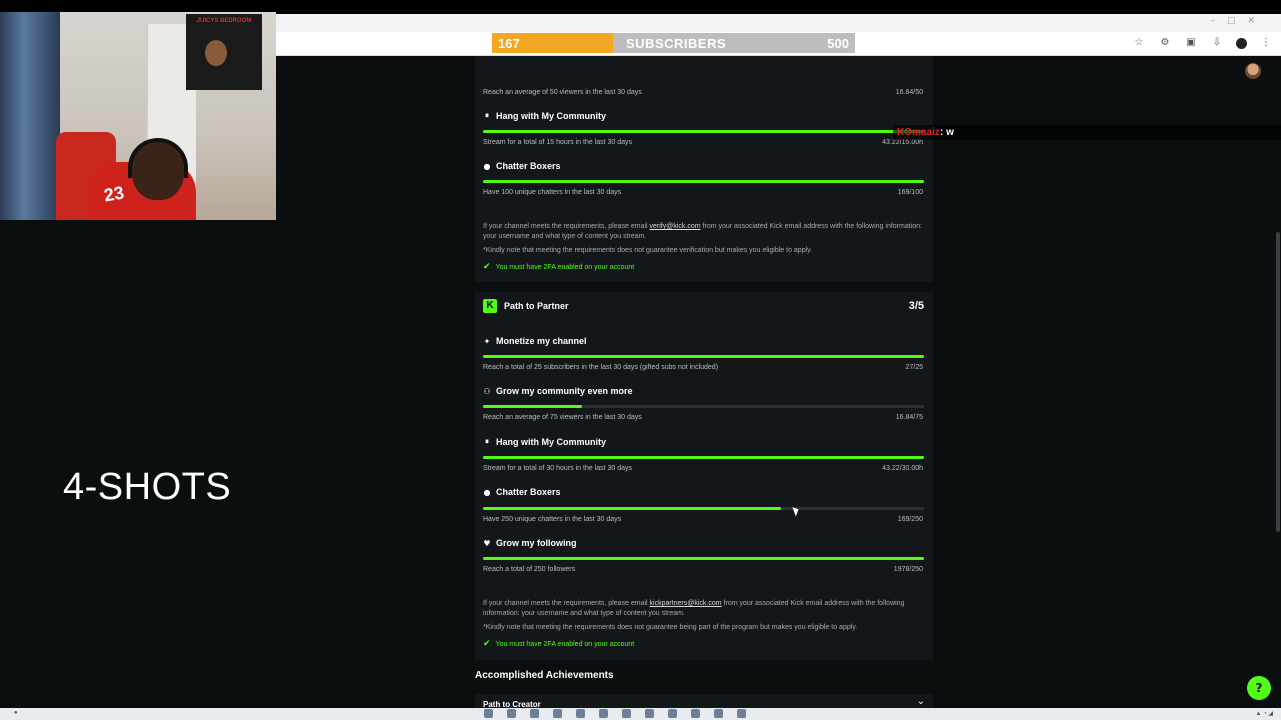 The width and height of the screenshot is (1281, 720). Describe the element at coordinates (16, 713) in the screenshot. I see `taskbar-weather: ●` at that location.